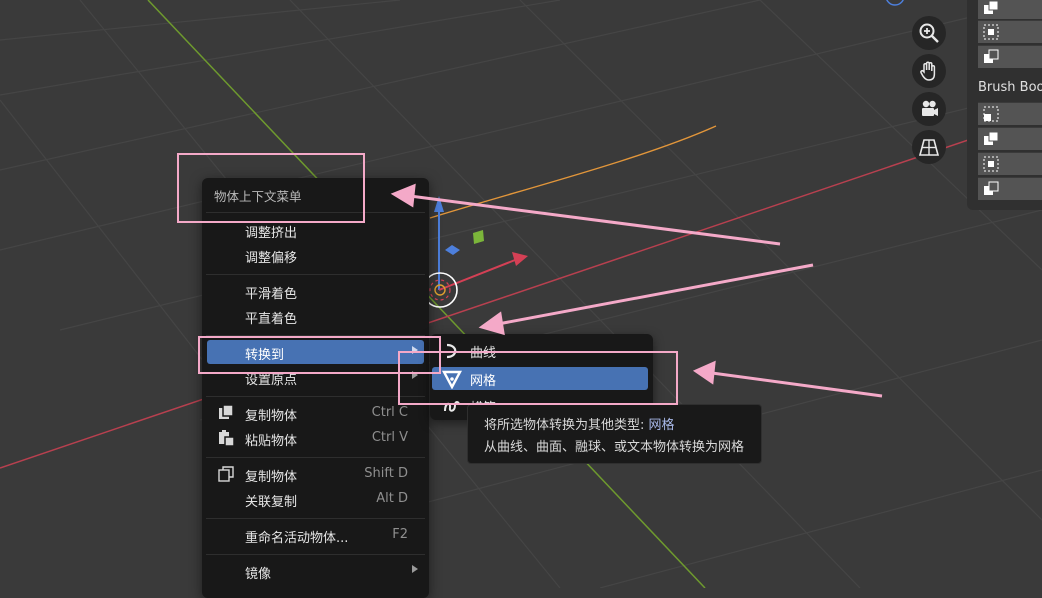 This screenshot has width=1042, height=598. Describe the element at coordinates (271, 188) in the screenshot. I see `annotation-box-menu-title` at that location.